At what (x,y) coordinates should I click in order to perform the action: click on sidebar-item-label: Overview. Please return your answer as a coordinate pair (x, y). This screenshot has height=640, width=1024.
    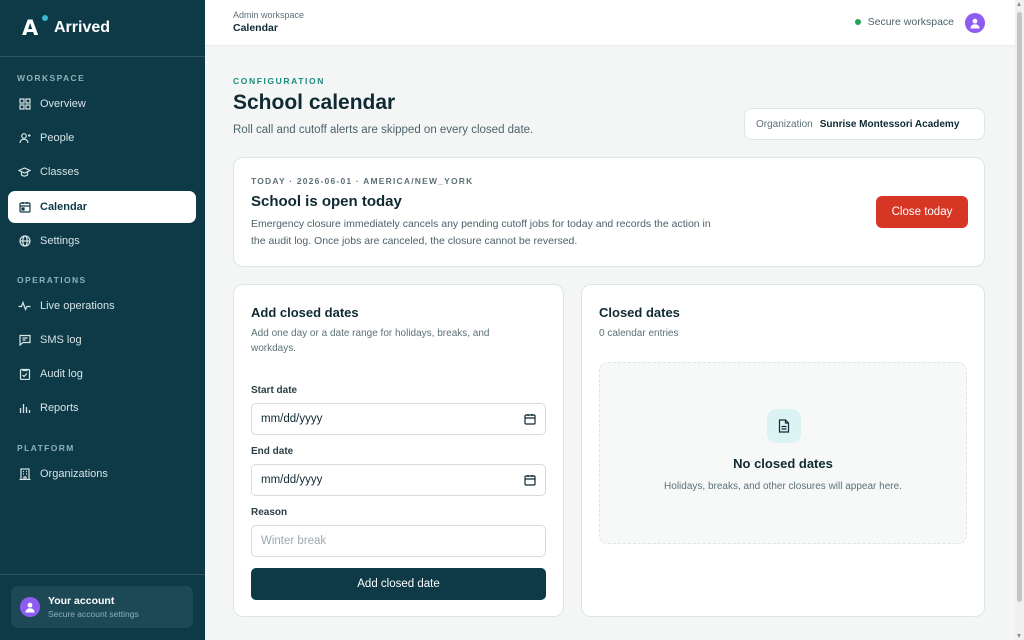
    Looking at the image, I should click on (63, 104).